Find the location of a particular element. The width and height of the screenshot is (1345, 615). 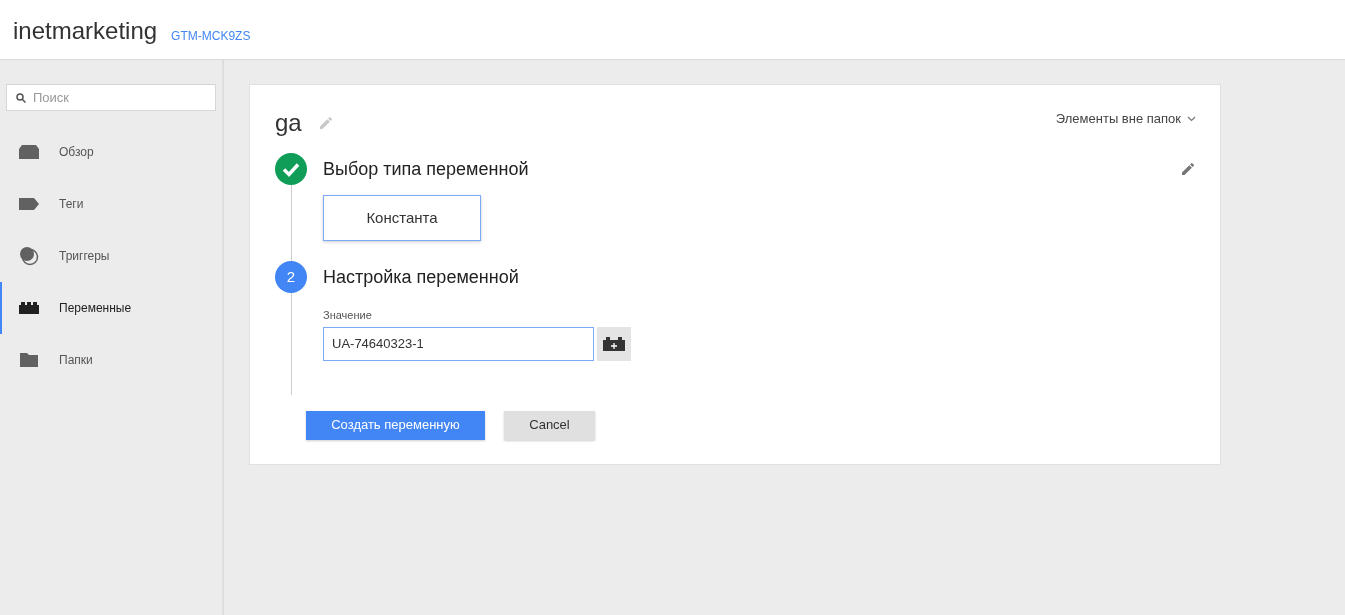

insert-variable-button is located at coordinates (614, 343).